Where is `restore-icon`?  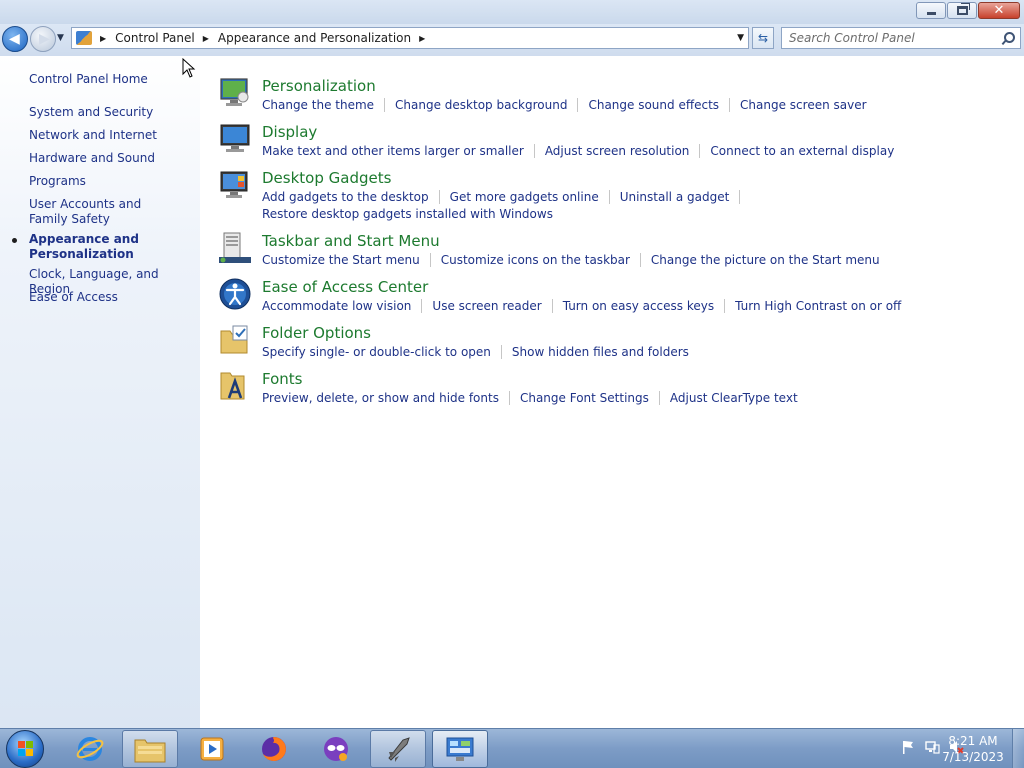 restore-icon is located at coordinates (963, 9).